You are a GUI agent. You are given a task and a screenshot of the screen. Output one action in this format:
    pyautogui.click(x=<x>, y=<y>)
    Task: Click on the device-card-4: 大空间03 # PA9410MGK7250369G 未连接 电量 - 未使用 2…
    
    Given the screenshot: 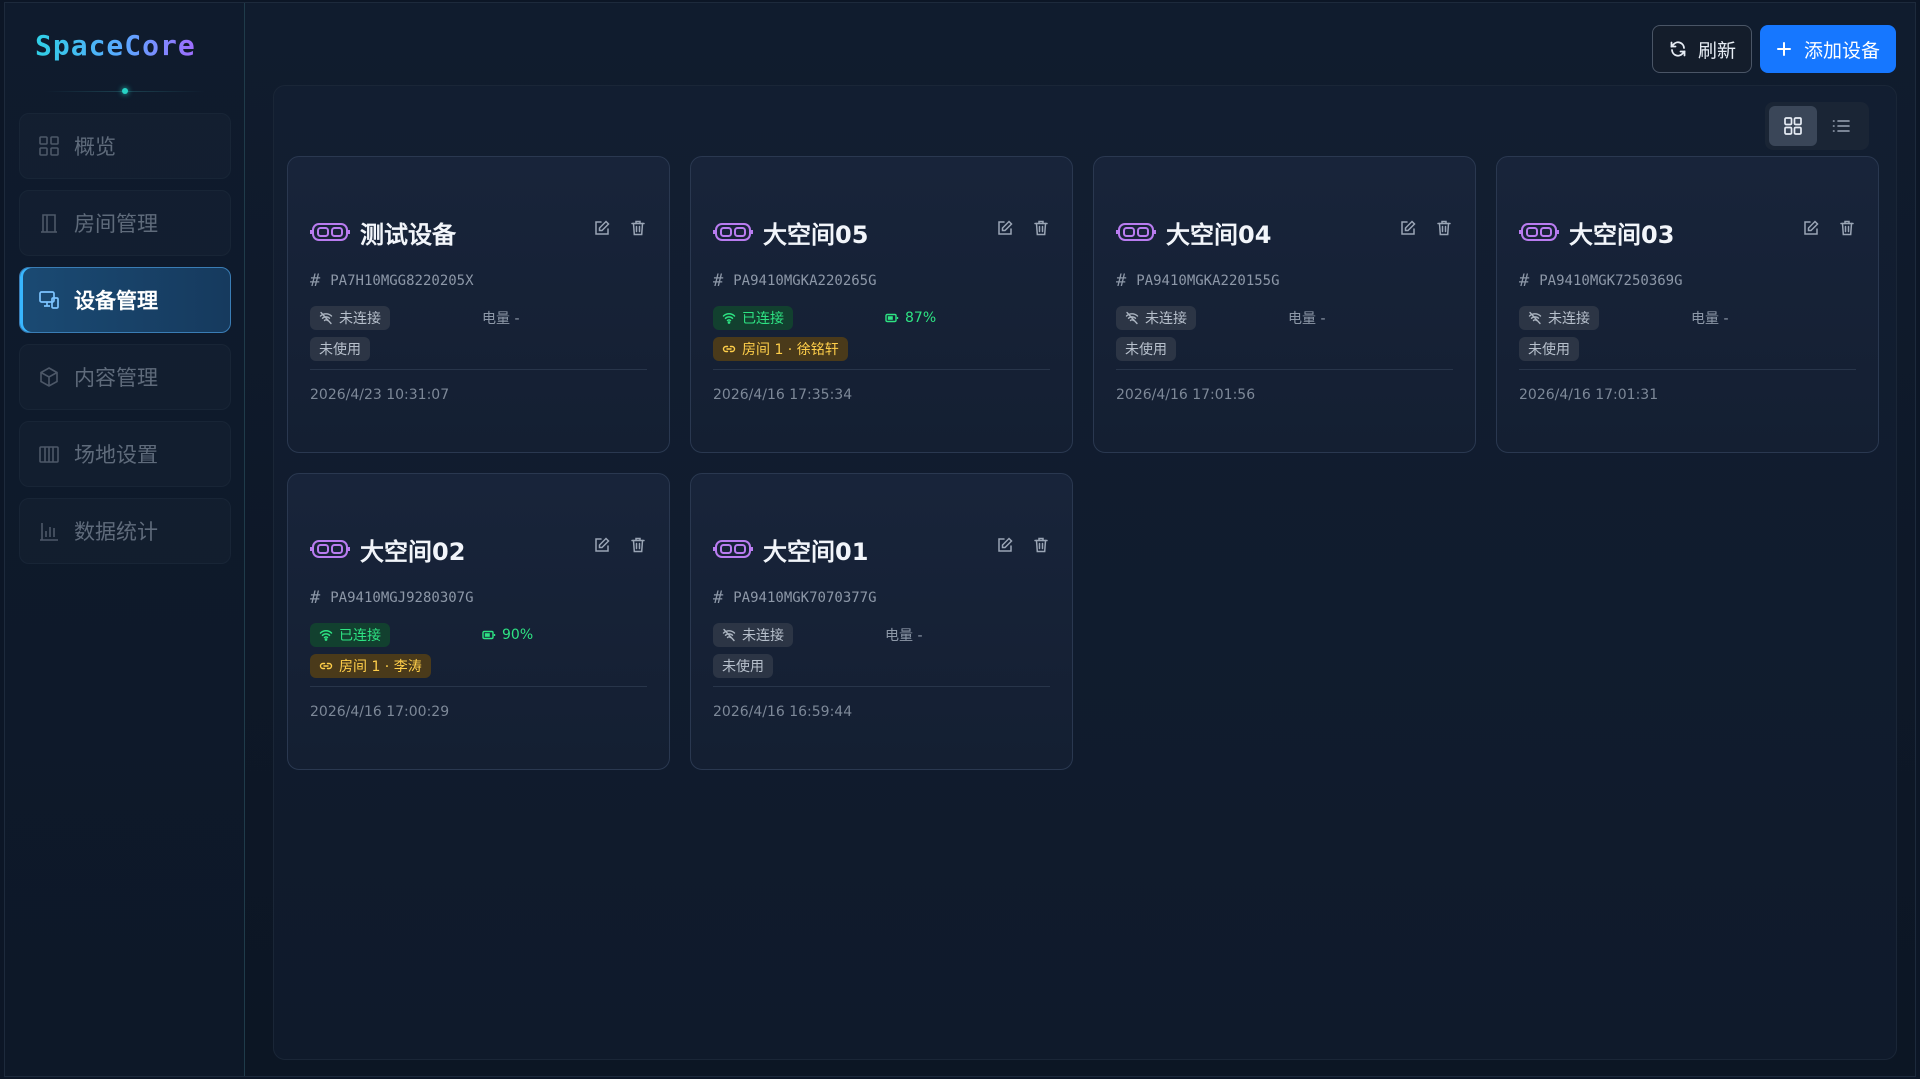 What is the action you would take?
    pyautogui.click(x=1687, y=304)
    